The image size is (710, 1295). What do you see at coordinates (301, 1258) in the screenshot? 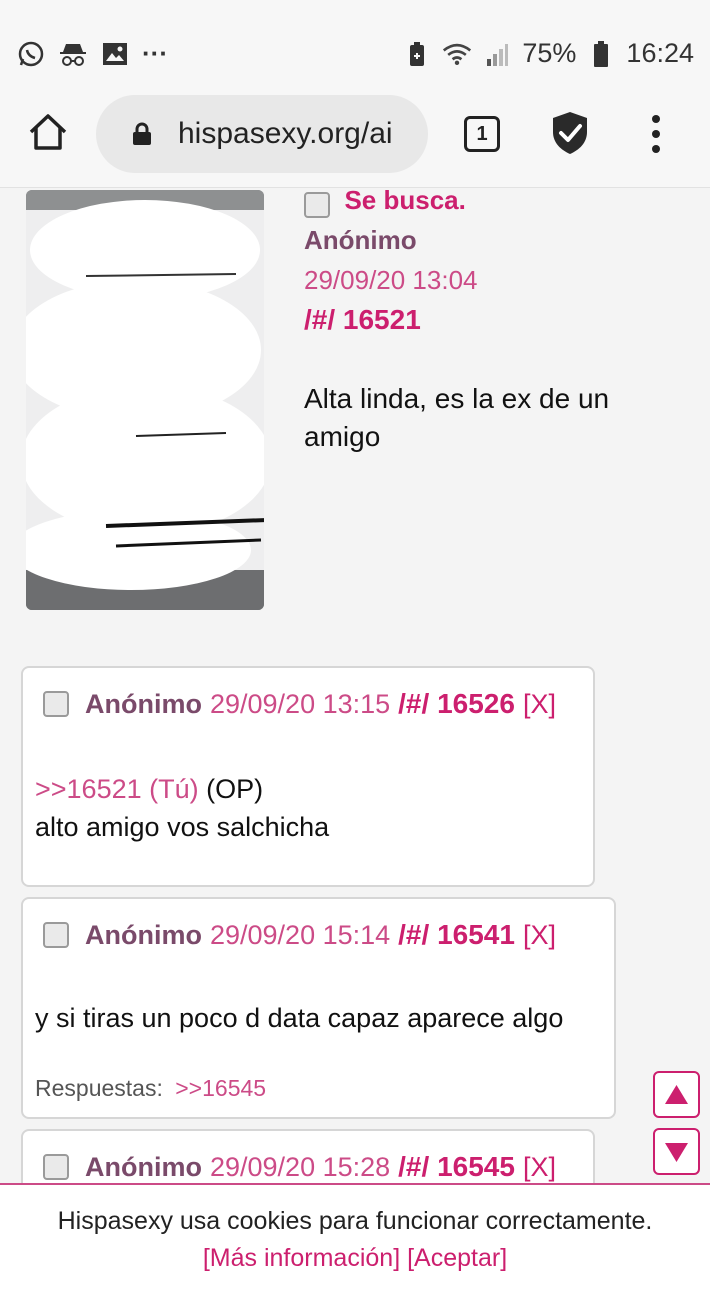
I see `cookie-more-info-link: [Más información]` at bounding box center [301, 1258].